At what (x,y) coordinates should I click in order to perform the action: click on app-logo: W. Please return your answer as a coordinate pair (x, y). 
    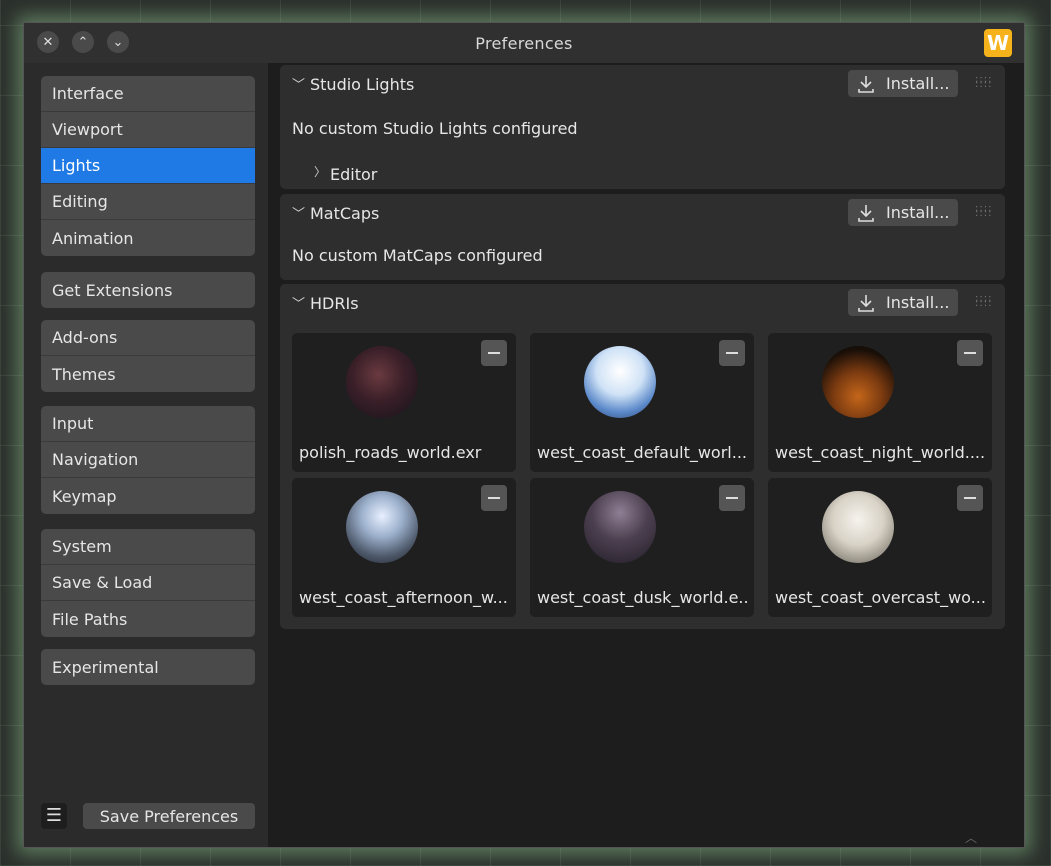
    Looking at the image, I should click on (998, 43).